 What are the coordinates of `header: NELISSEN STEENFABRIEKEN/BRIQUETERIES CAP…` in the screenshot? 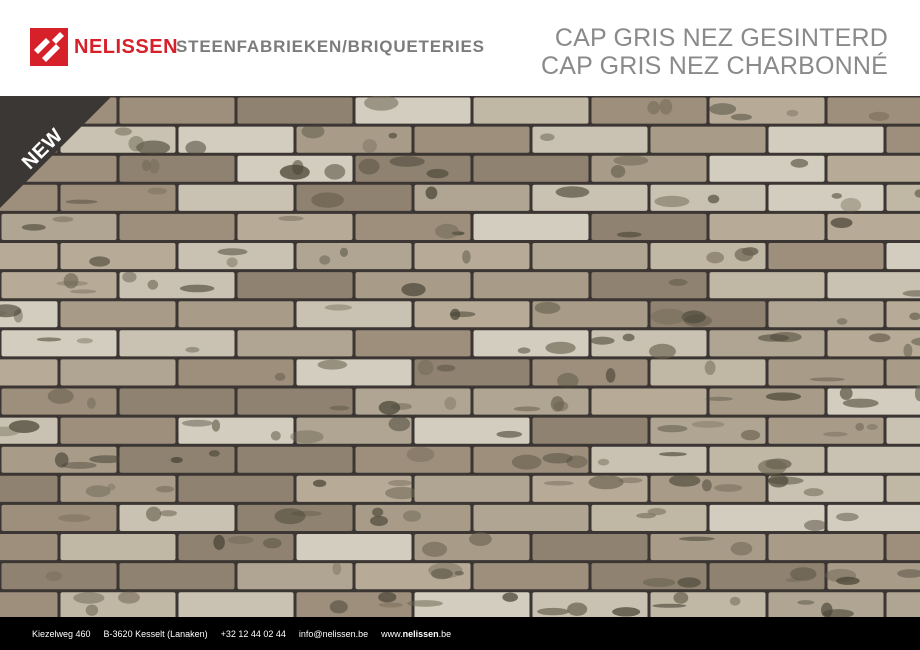 It's located at (460, 48).